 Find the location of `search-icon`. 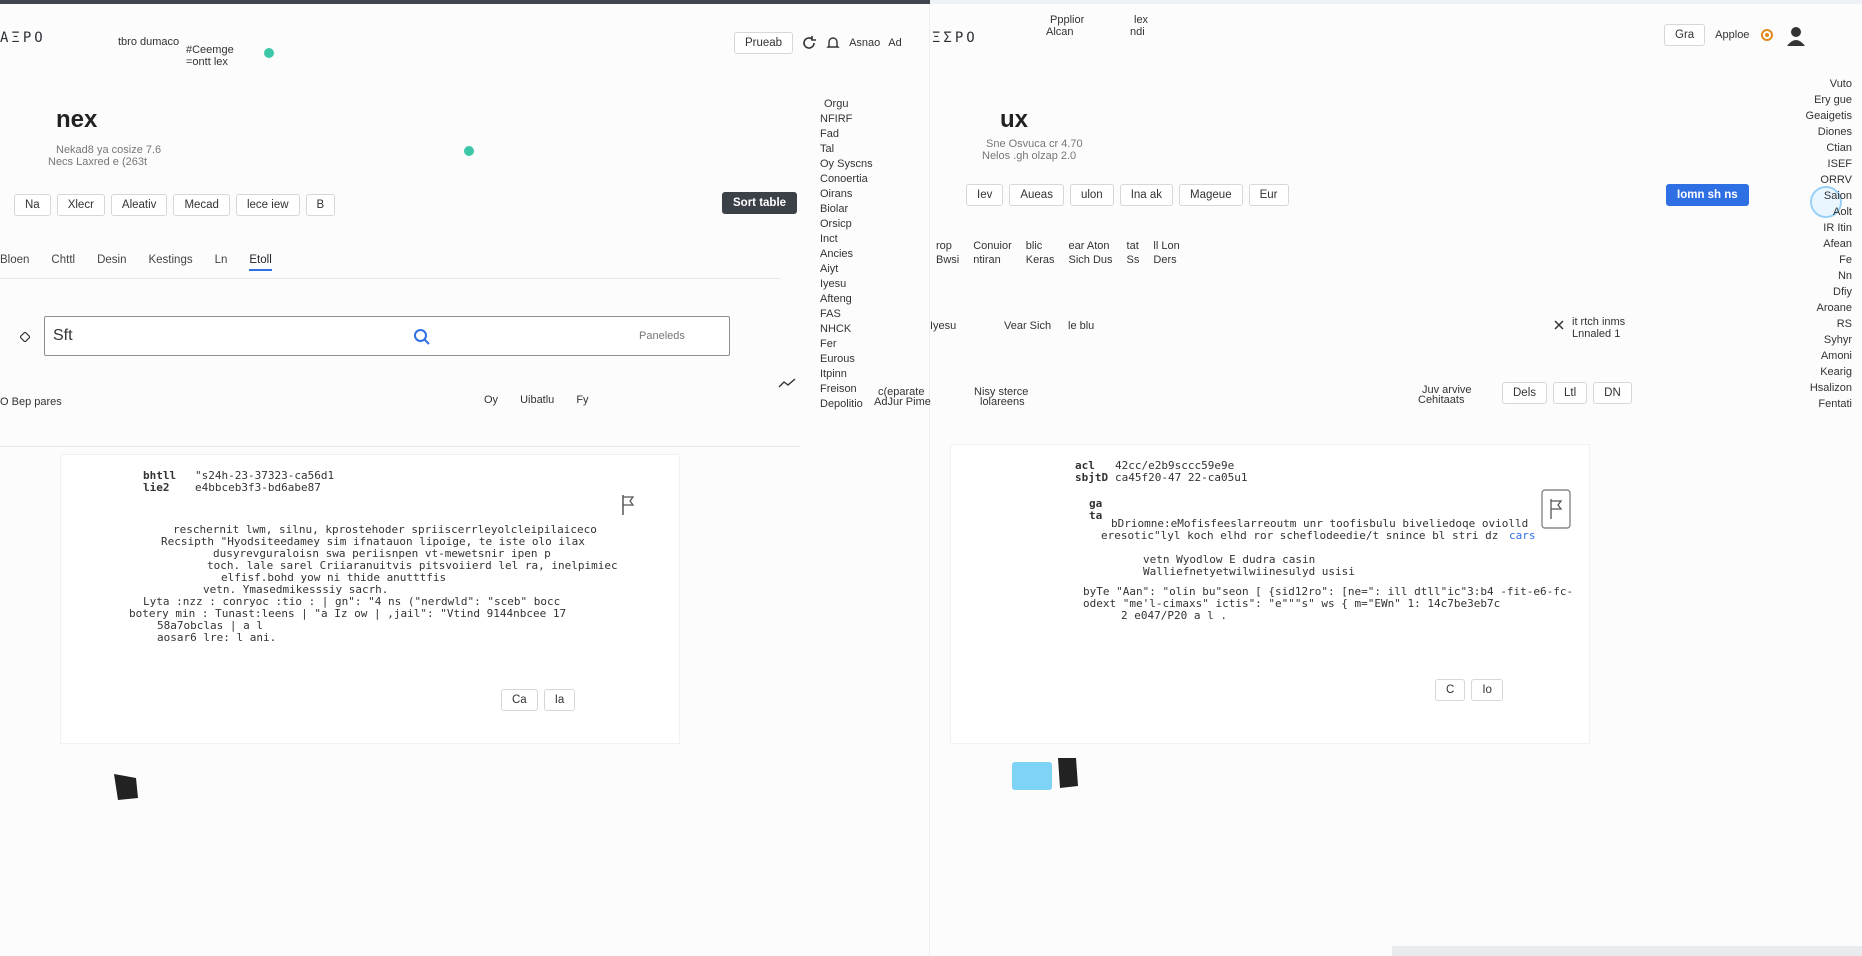

search-icon is located at coordinates (422, 337).